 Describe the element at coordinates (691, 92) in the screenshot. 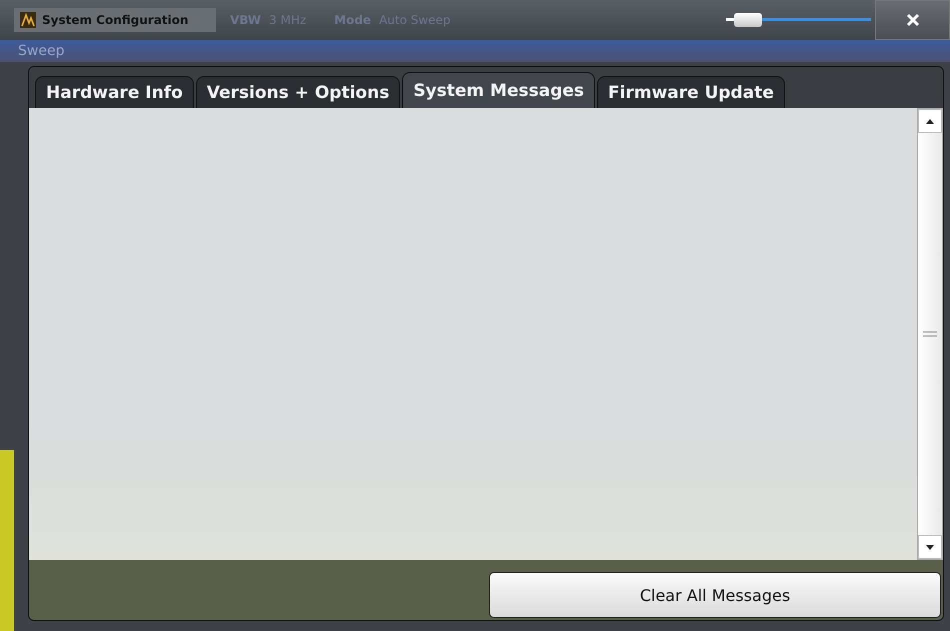

I see `tab: Firmware Update` at that location.